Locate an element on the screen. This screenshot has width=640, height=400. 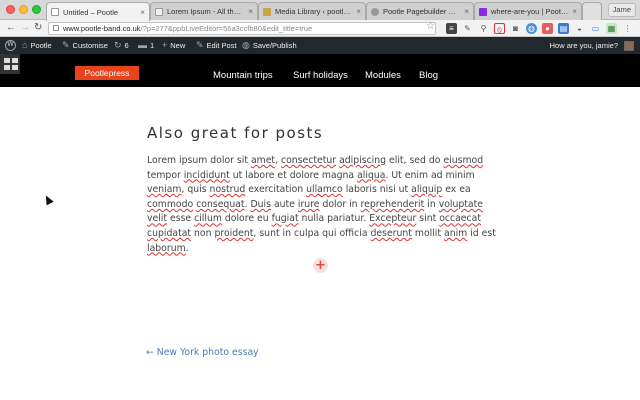
post-title: Also great for posts is located at coordinates (235, 133).